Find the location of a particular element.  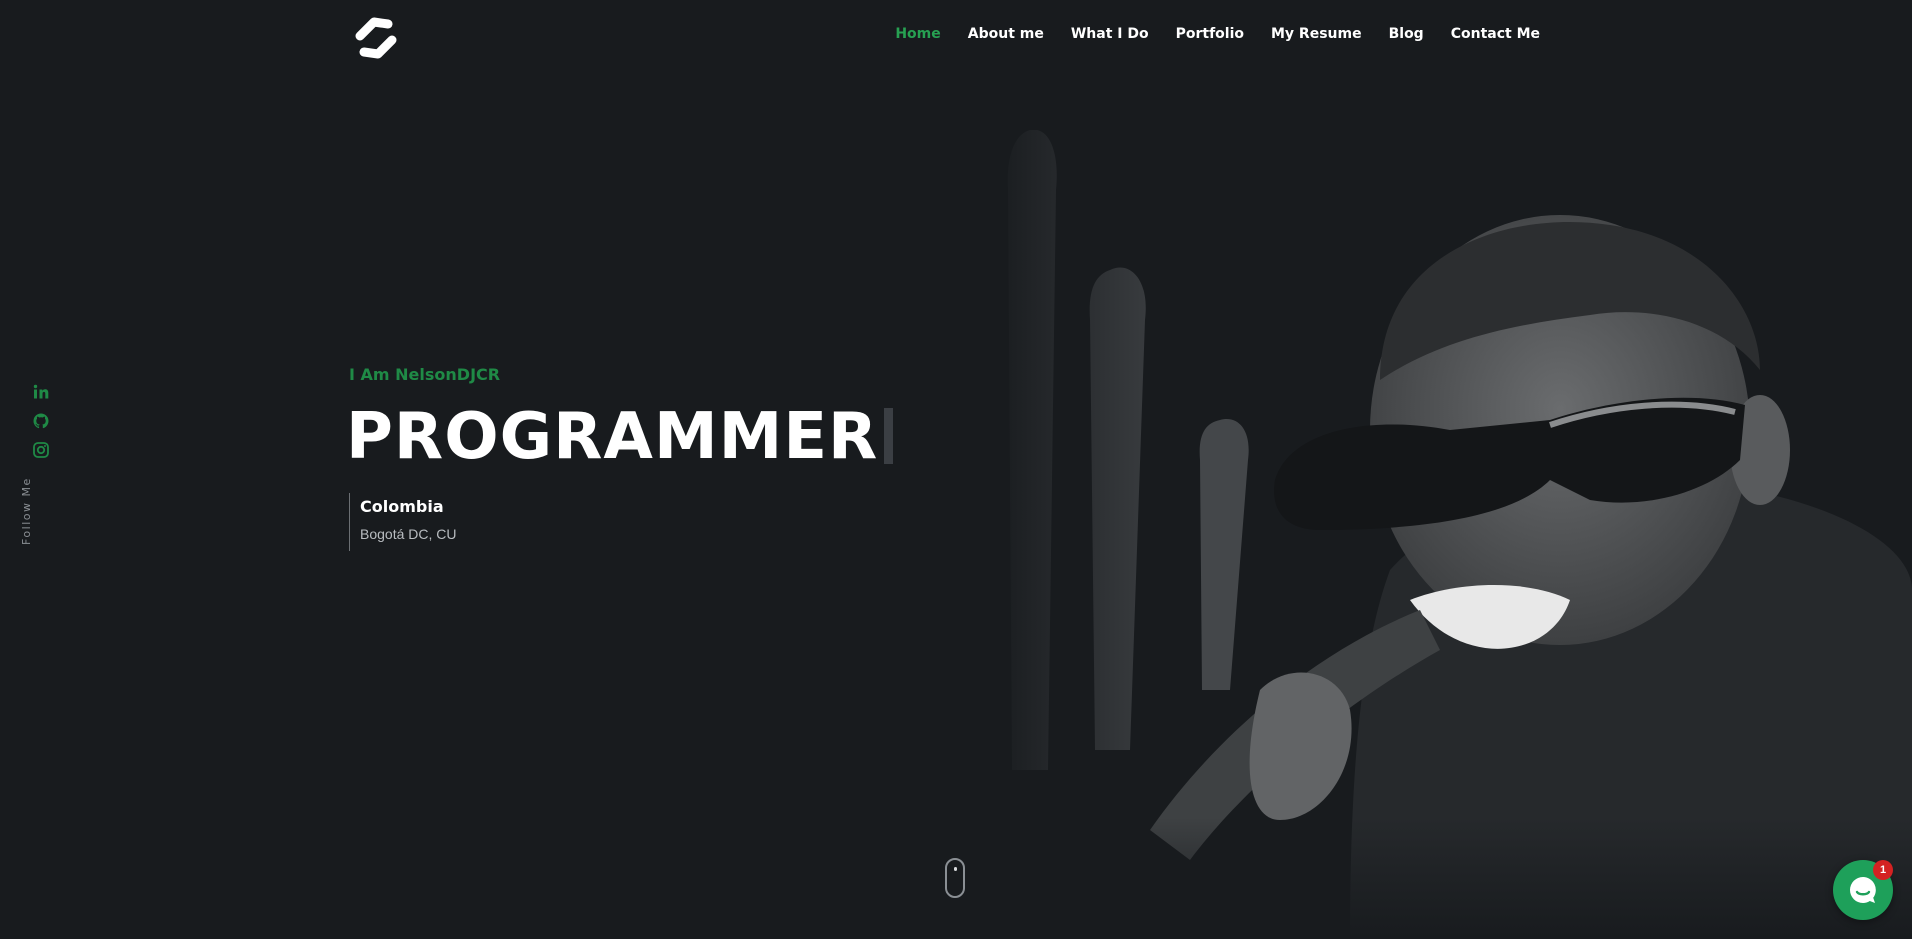

follow-me-label: Follow Me is located at coordinates (26, 511).